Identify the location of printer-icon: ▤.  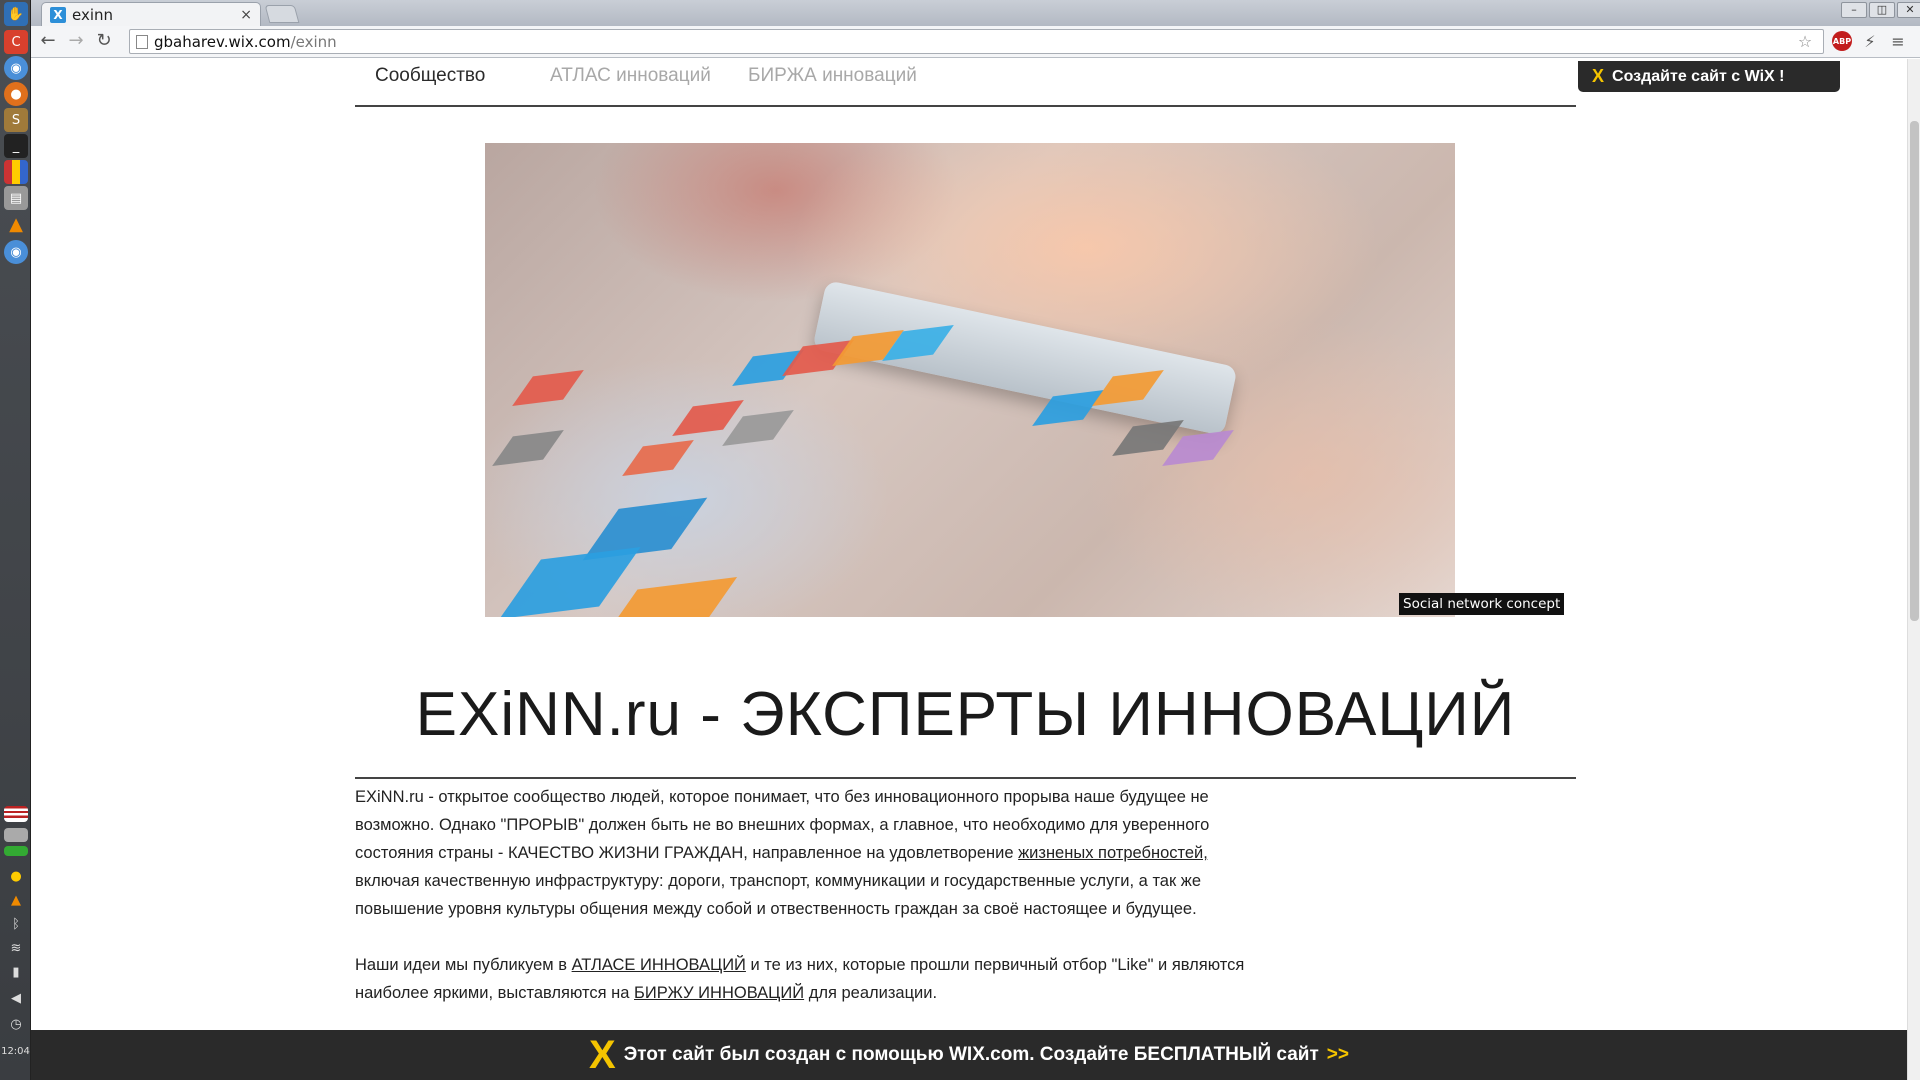
(16, 198).